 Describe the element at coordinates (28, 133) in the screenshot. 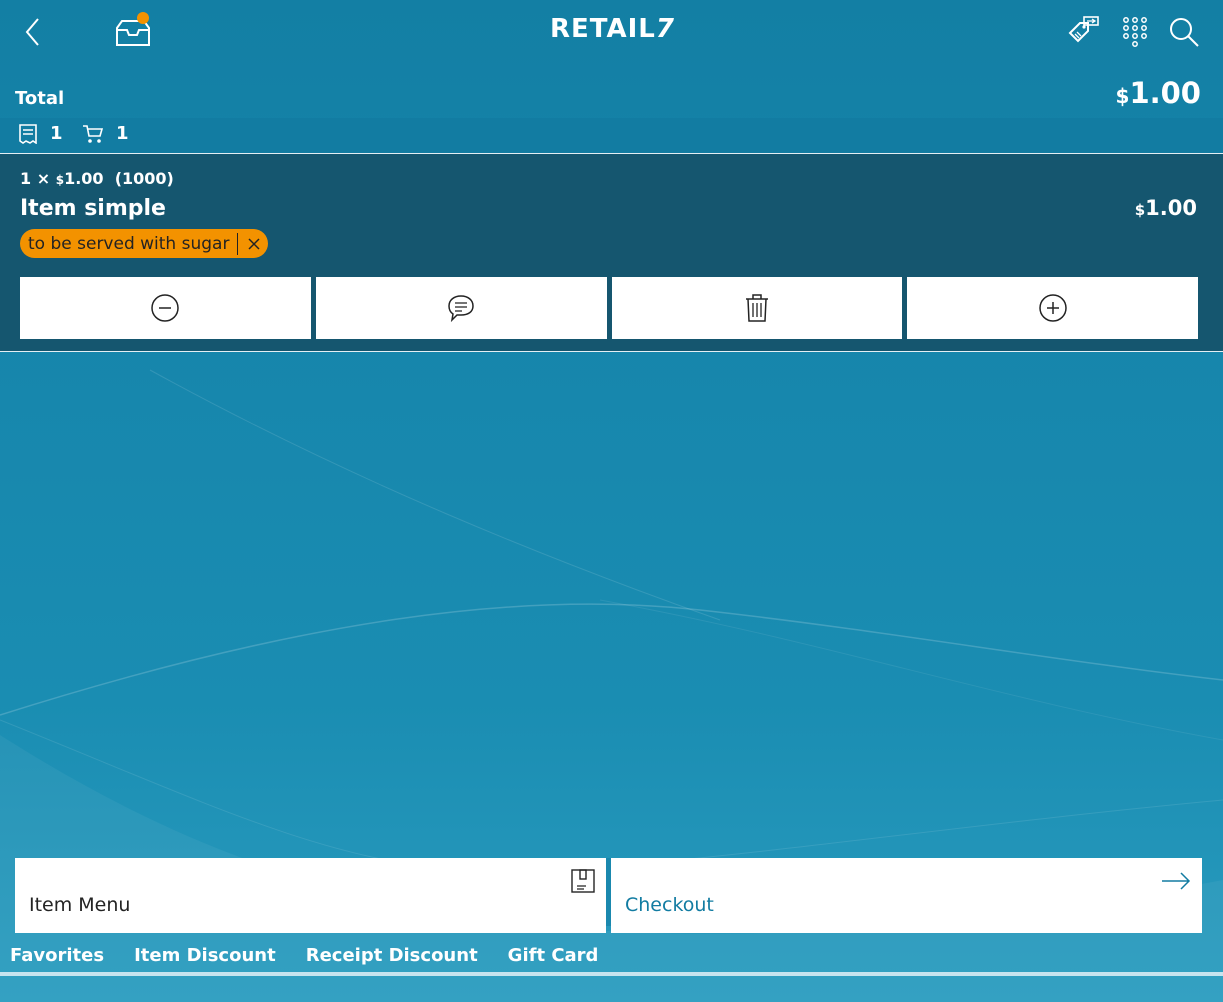

I see `receipt-icon` at that location.